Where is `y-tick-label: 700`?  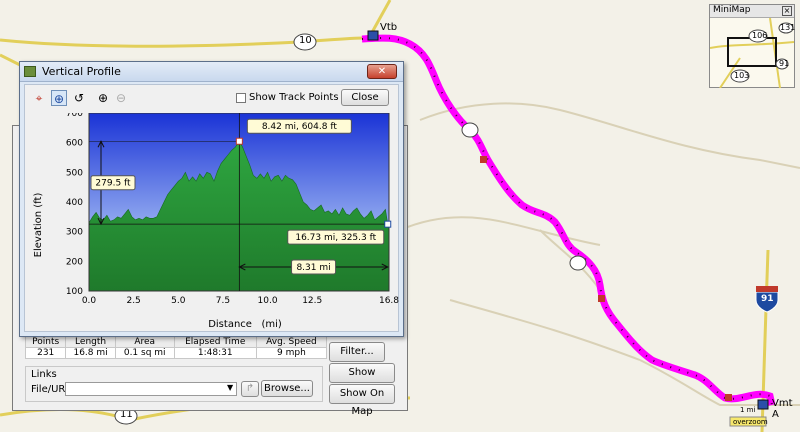 y-tick-label: 700 is located at coordinates (74, 116).